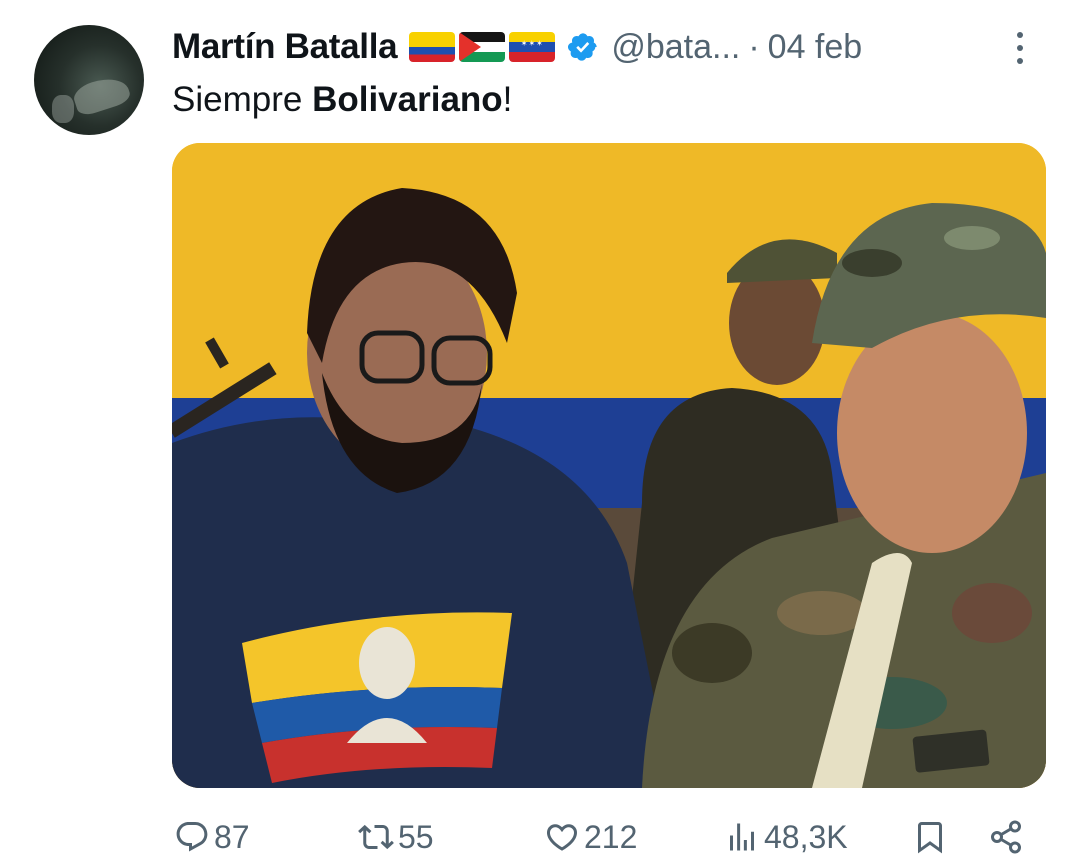  Describe the element at coordinates (602, 47) in the screenshot. I see `tweet-header: Martín Batalla @bata... · 04 feb` at that location.